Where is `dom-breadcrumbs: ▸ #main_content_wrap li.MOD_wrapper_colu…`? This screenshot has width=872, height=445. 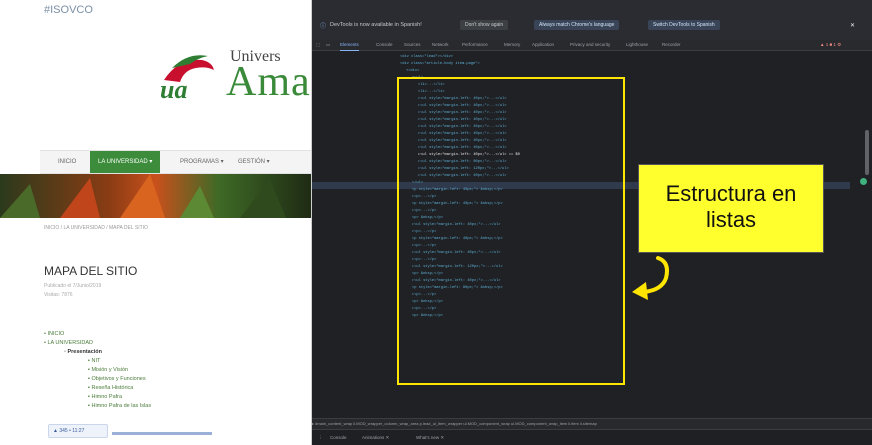
dom-breadcrumbs: ▸ #main_content_wrap li.MOD_wrapper_colu… is located at coordinates (592, 423).